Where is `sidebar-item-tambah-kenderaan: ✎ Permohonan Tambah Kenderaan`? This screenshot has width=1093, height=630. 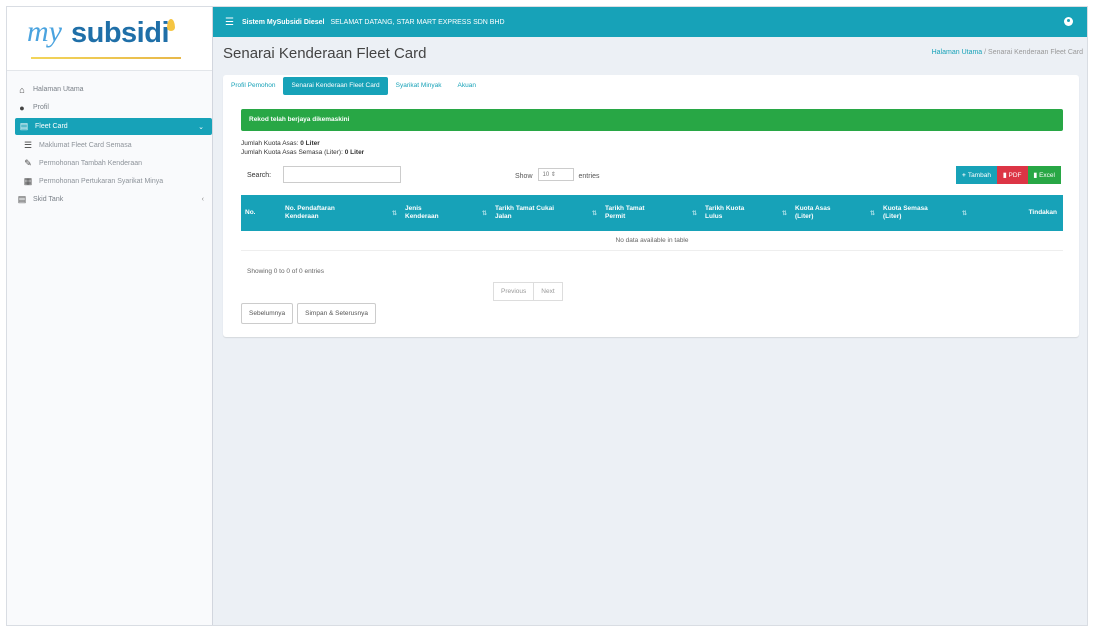
sidebar-item-tambah-kenderaan: ✎ Permohonan Tambah Kenderaan is located at coordinates (109, 163).